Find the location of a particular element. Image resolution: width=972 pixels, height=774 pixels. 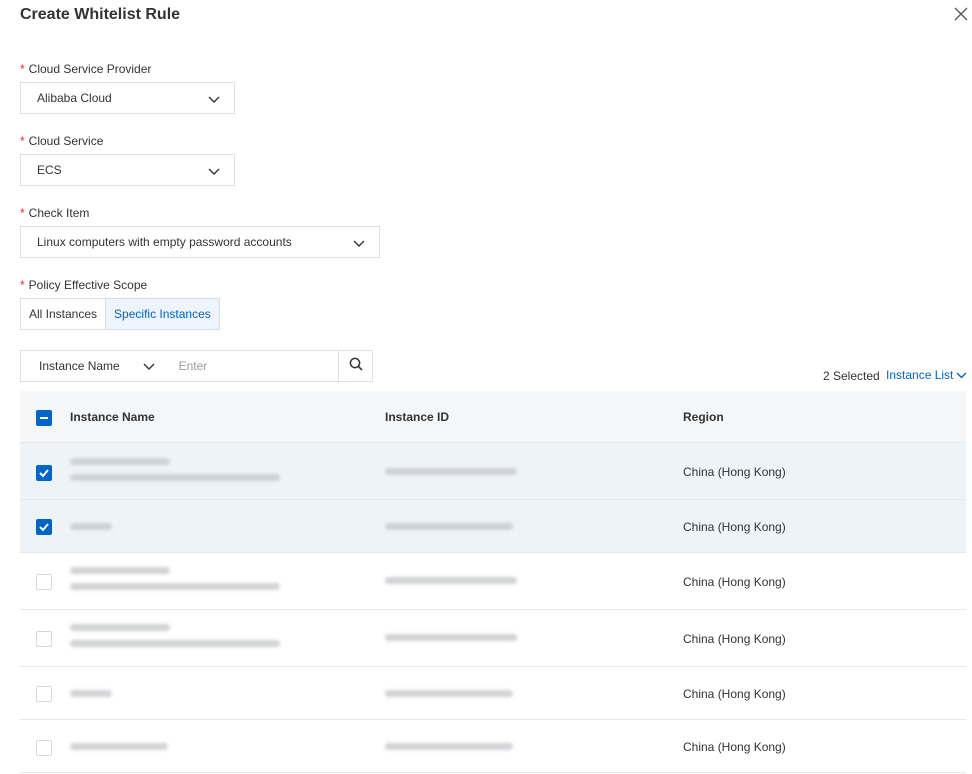

scope-segmented-control: All Instances Specific Instances is located at coordinates (120, 314).